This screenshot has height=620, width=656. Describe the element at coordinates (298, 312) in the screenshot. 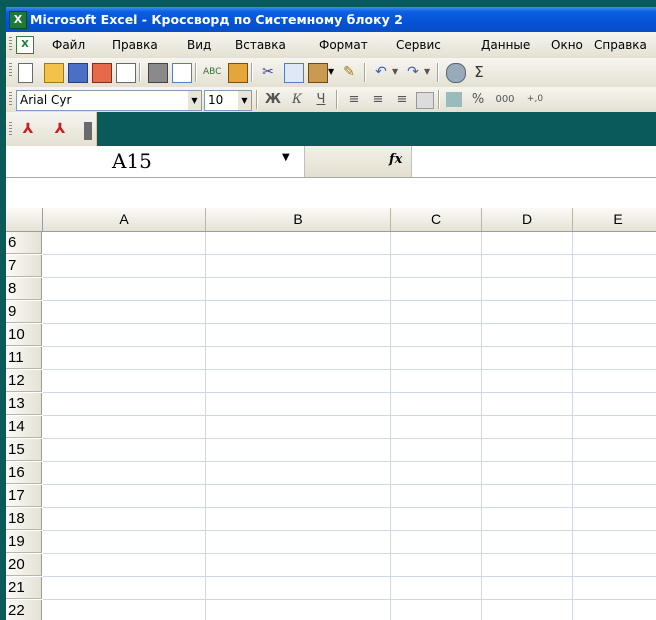

I see `cell-b9` at that location.